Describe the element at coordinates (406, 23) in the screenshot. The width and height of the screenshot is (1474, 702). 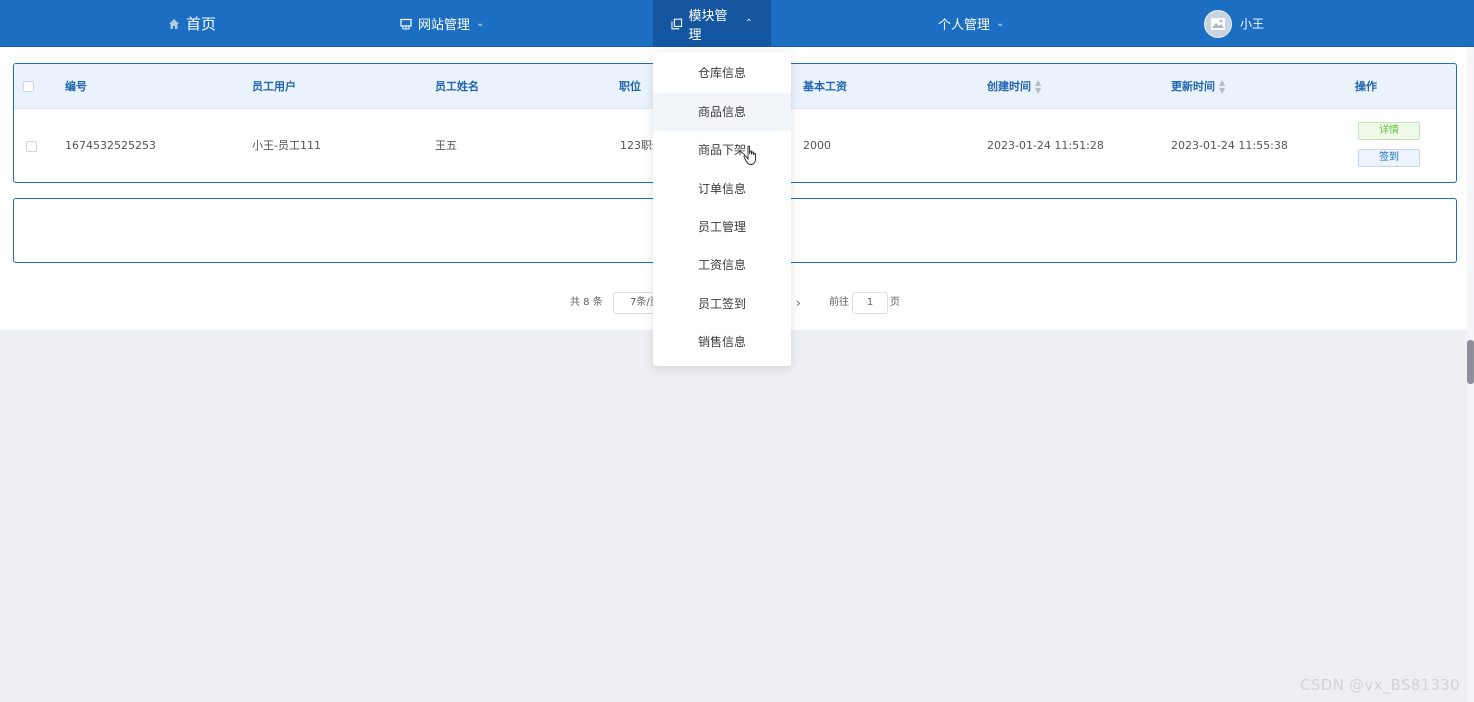
I see `monitor-icon` at that location.